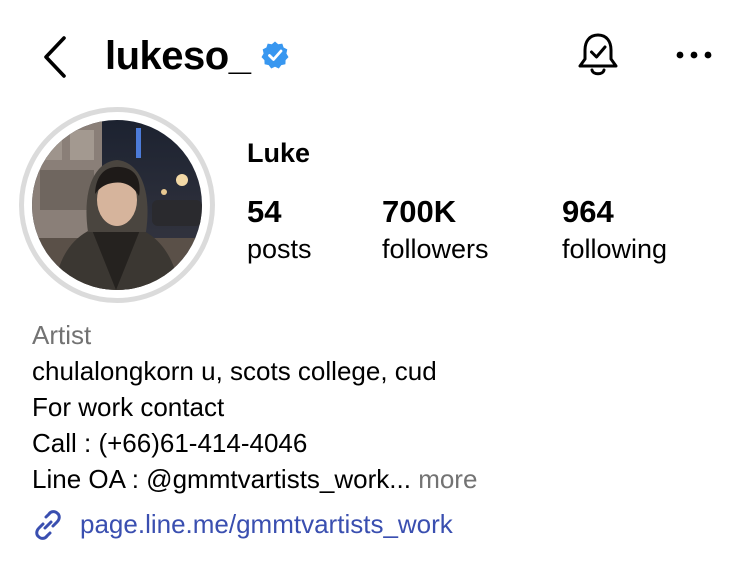  I want to click on more-horizontal-icon, so click(694, 55).